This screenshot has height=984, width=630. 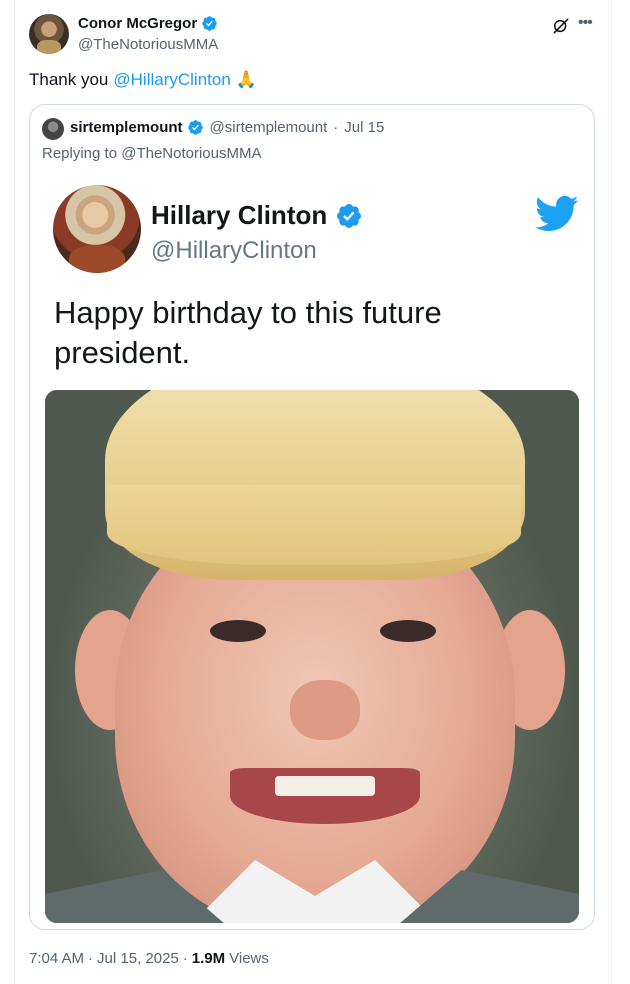 I want to click on screenshot-name-row: Hillary Clinton, so click(x=257, y=215).